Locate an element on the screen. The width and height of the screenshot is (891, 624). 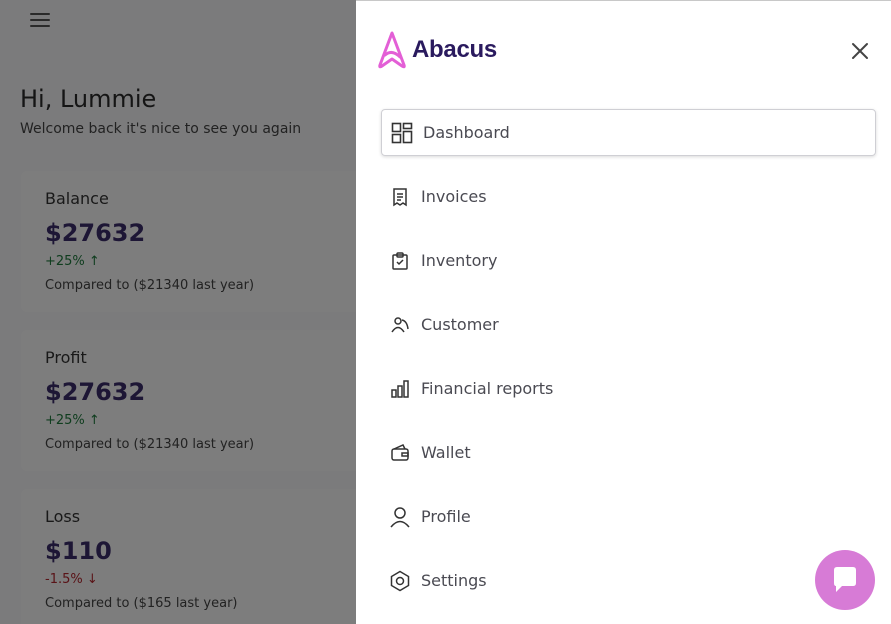
brand-name: Abacus is located at coordinates (454, 49).